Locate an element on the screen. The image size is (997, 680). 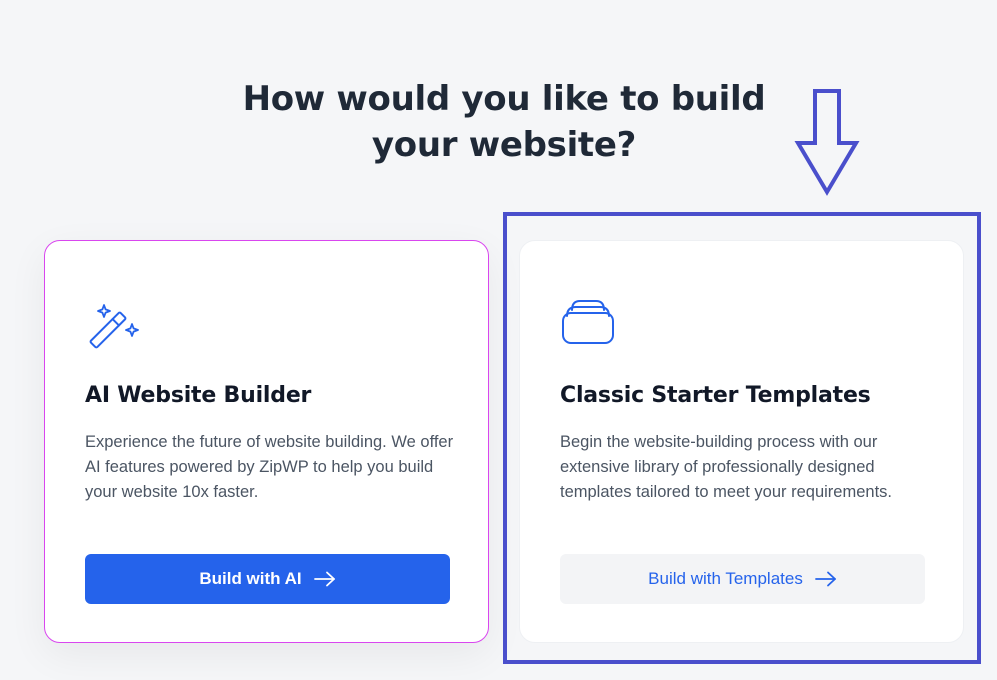
build-with-ai-label: Build with AI is located at coordinates (250, 578).